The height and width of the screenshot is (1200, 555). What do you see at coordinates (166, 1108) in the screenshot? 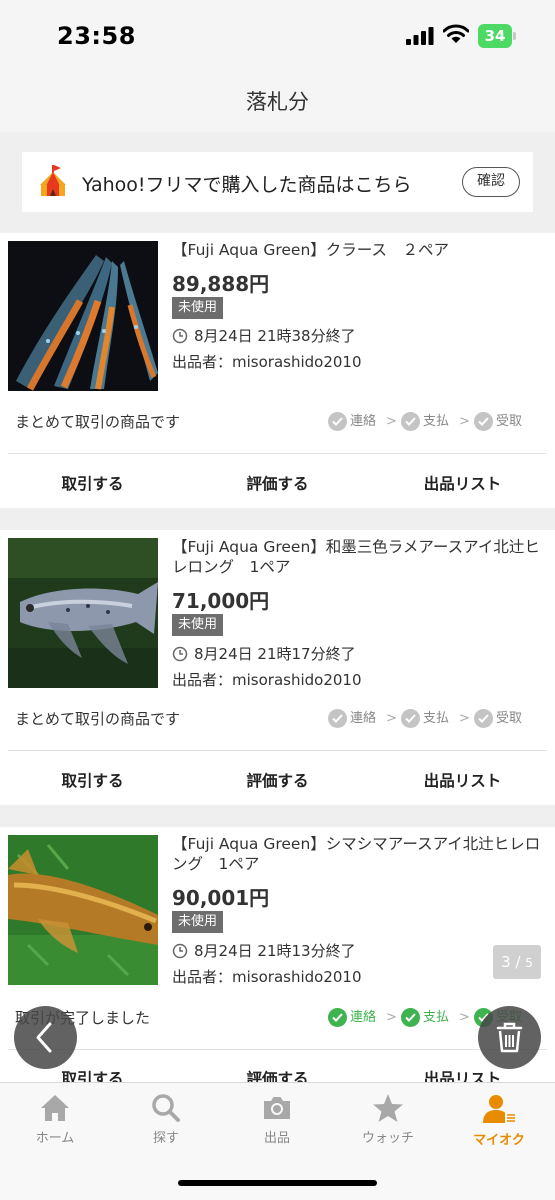
I see `search-icon` at bounding box center [166, 1108].